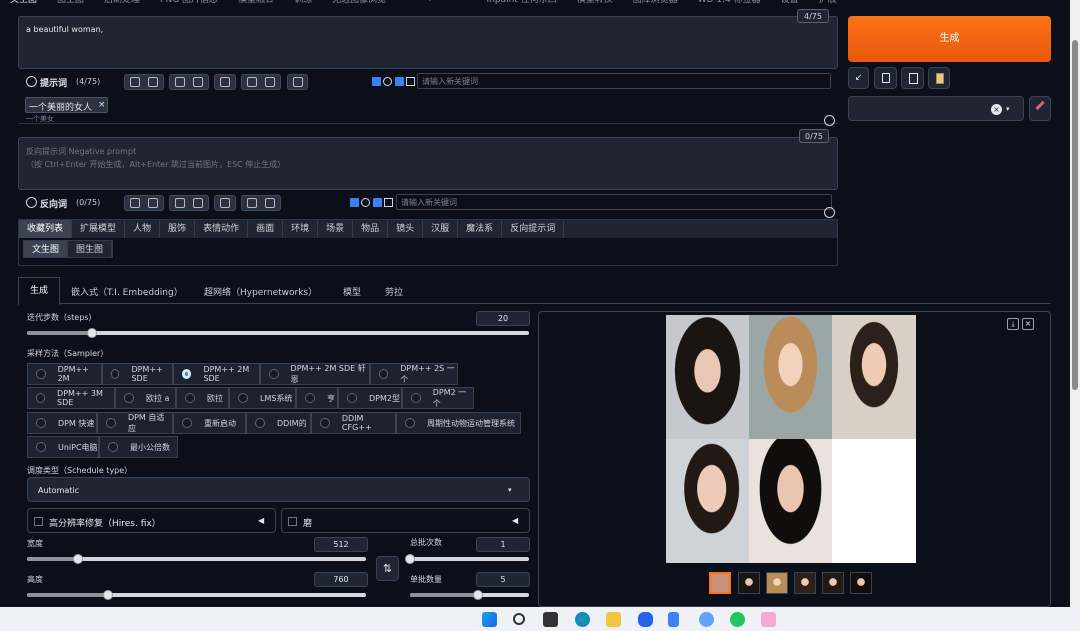 The height and width of the screenshot is (631, 1080). What do you see at coordinates (582, 619) in the screenshot?
I see `edge-icon` at bounding box center [582, 619].